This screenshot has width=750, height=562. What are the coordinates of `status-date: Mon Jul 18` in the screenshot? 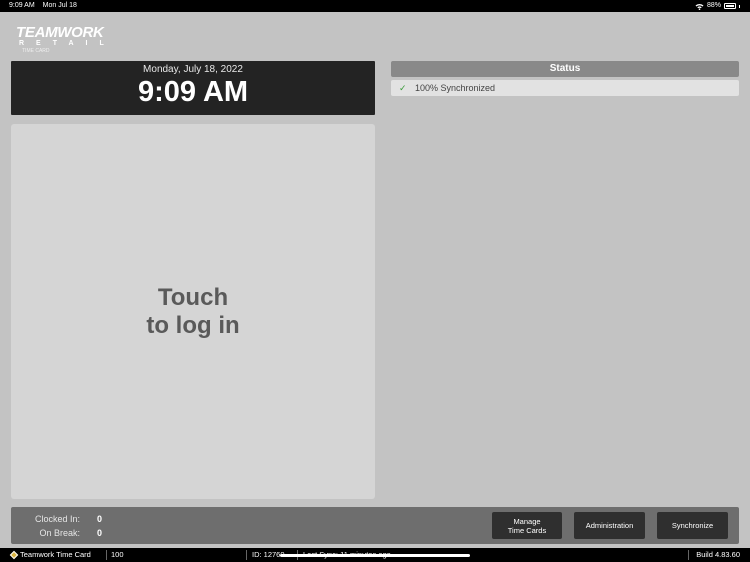 It's located at (59, 5).